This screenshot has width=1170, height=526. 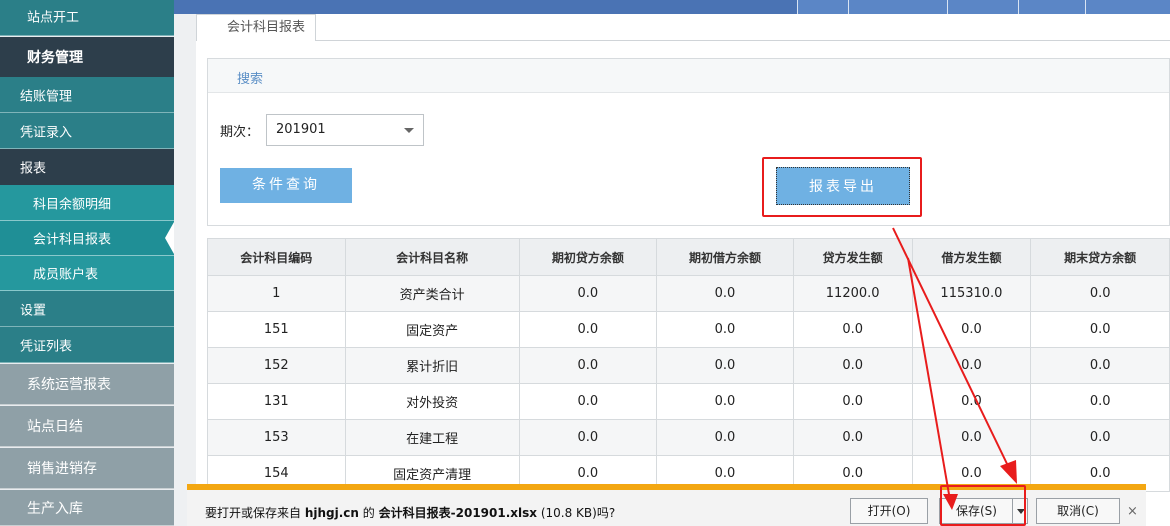 I want to click on save-highlight-box, so click(x=983, y=505).